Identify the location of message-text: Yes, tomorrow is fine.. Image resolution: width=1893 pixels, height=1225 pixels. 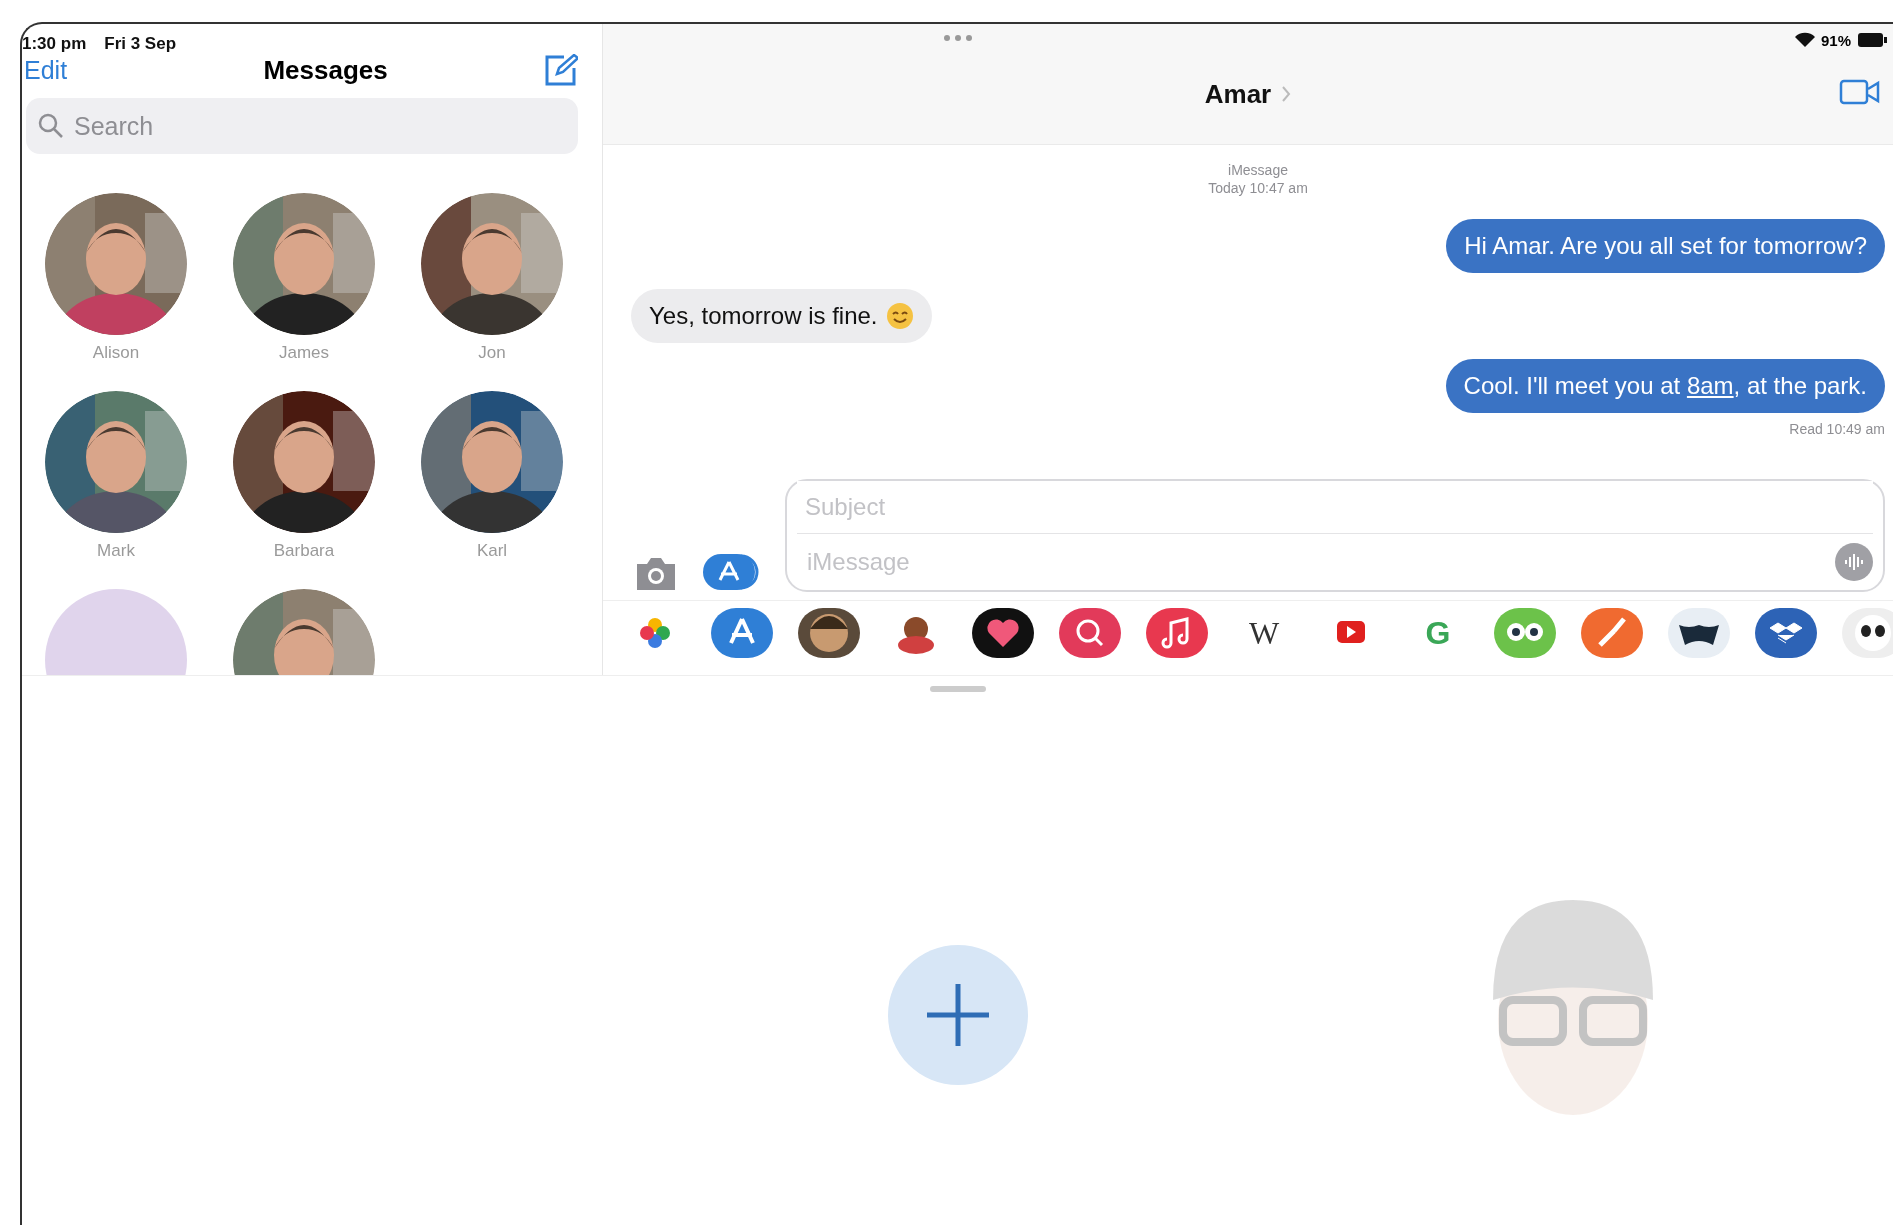
(763, 316).